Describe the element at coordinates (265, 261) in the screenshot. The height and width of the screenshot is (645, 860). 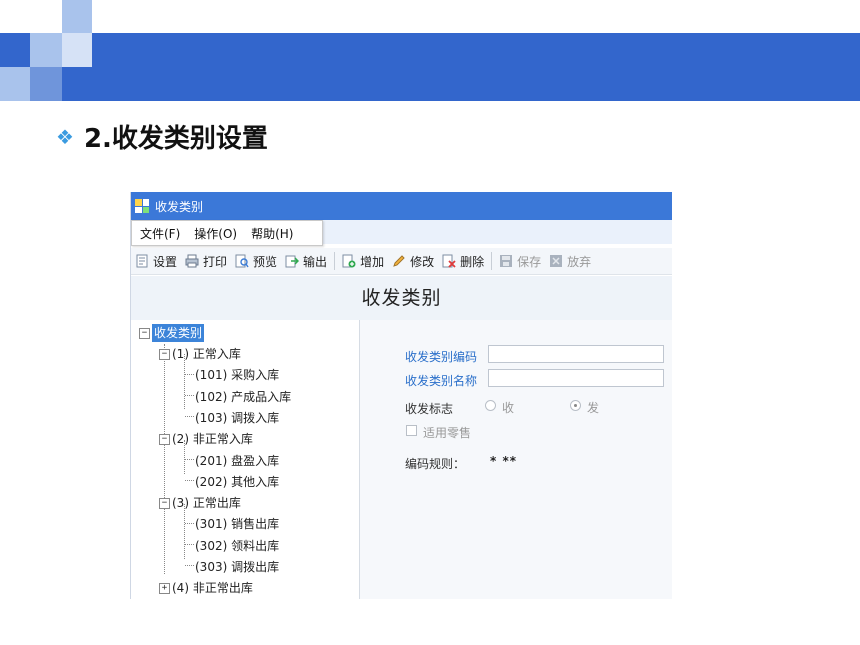
I see `preview-button-label: 预览` at that location.